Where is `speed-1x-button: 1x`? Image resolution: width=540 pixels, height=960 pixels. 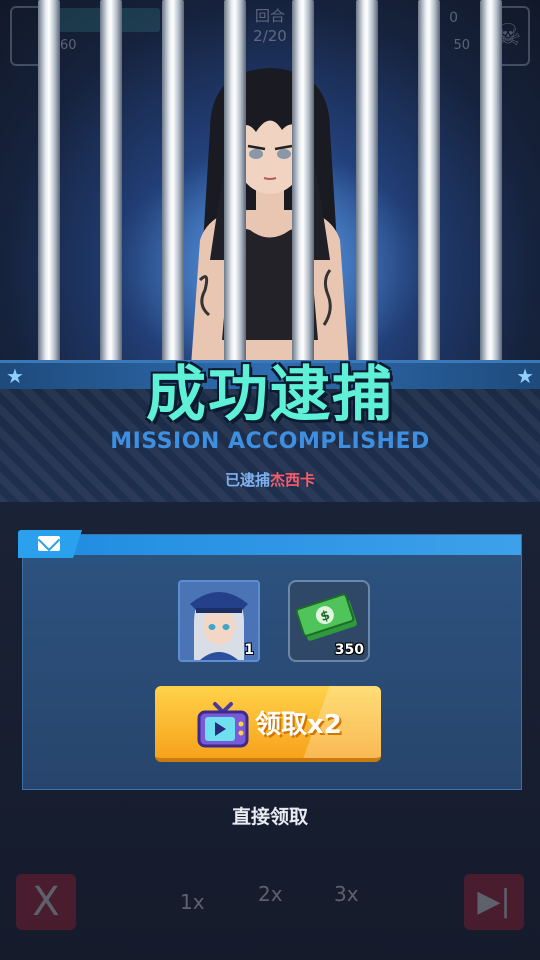
speed-1x-button: 1x is located at coordinates (192, 902).